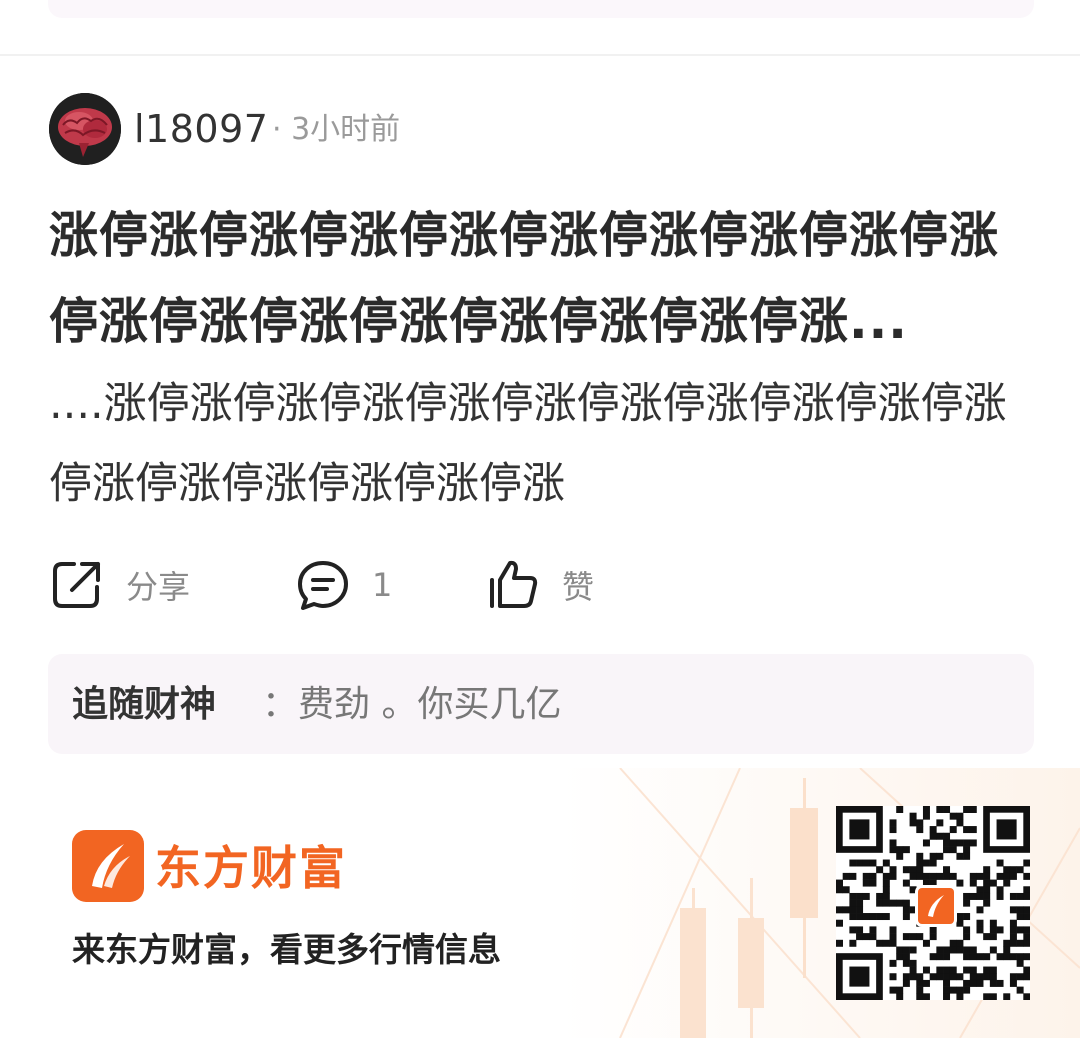 This screenshot has width=1080, height=1038. What do you see at coordinates (541, 9) in the screenshot?
I see `previous-card-bottom` at bounding box center [541, 9].